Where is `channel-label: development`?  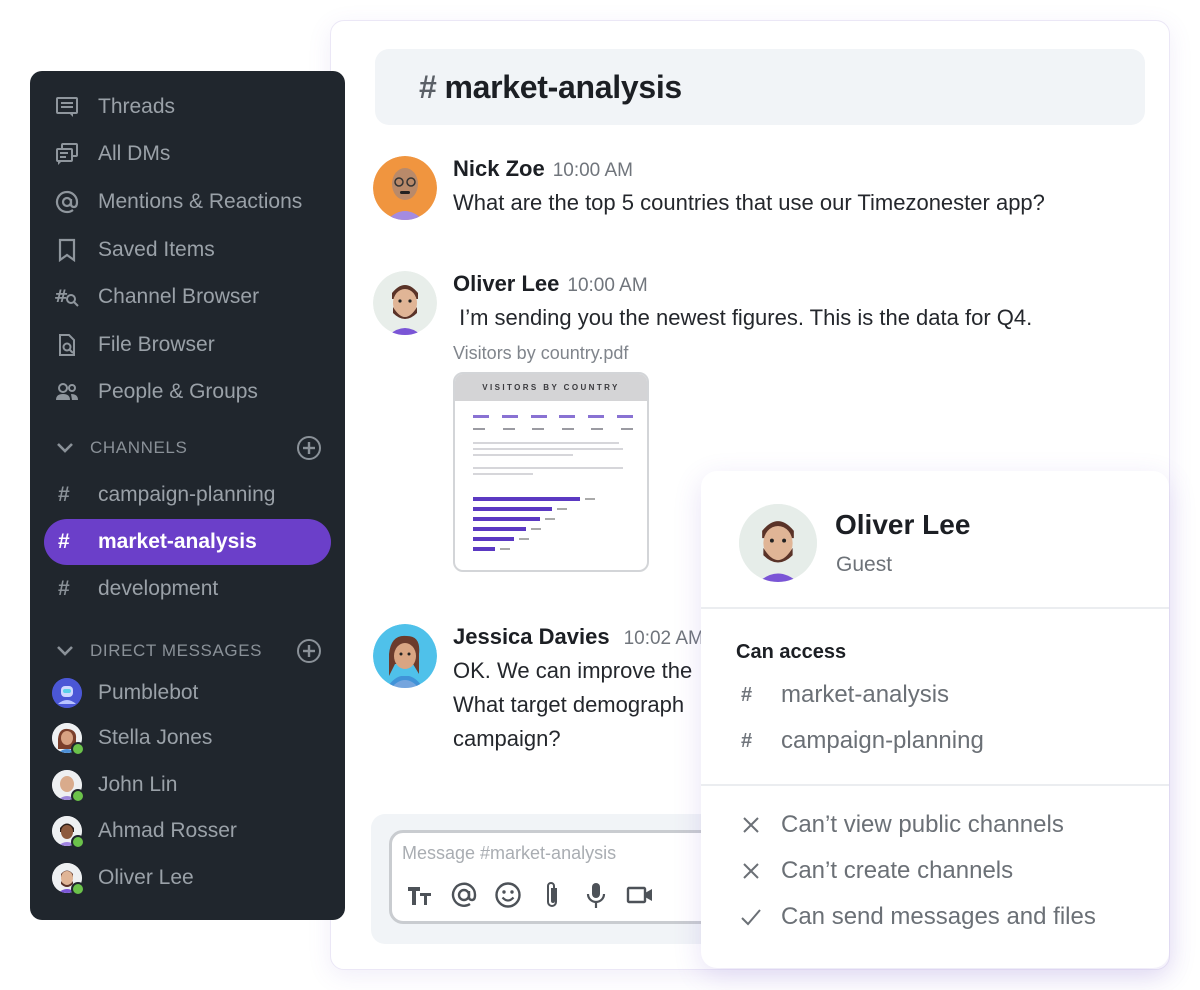
channel-label: development is located at coordinates (158, 588).